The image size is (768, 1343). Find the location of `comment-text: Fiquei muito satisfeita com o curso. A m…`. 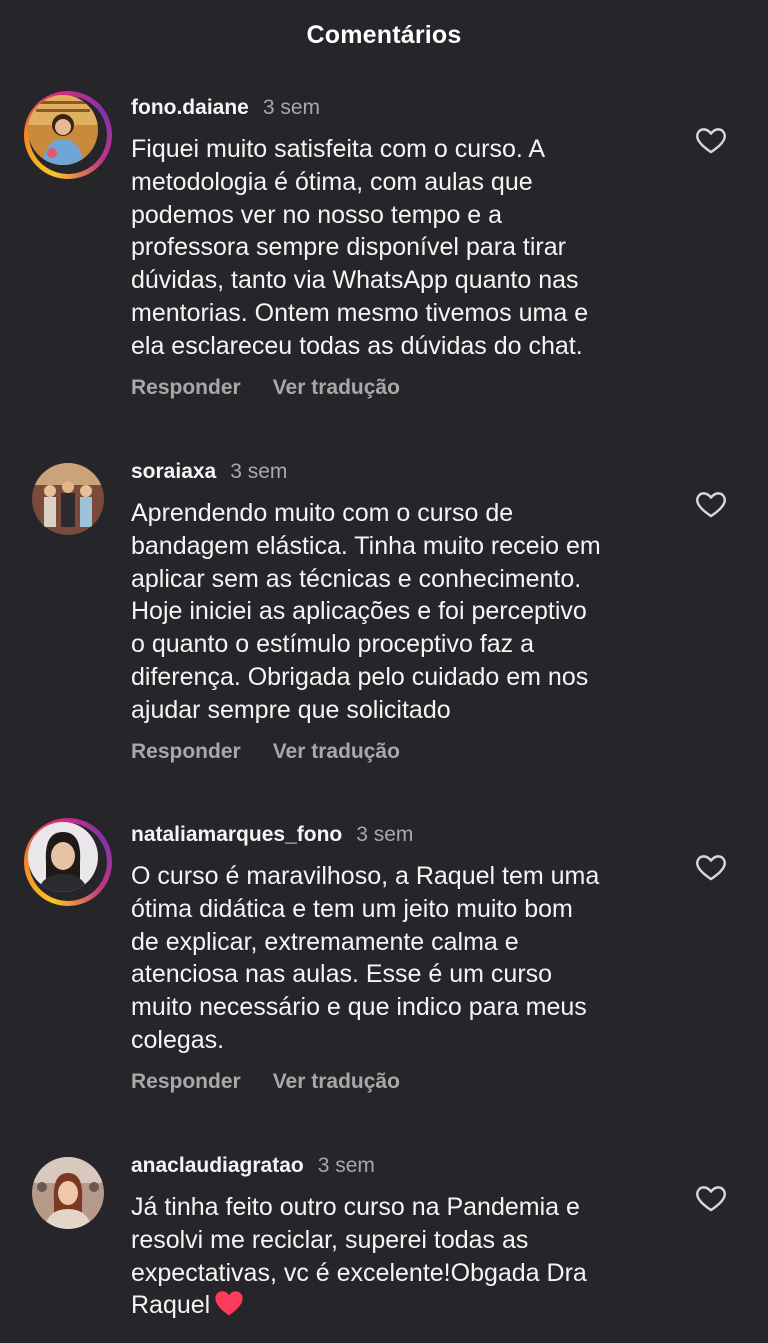

comment-text: Fiquei muito satisfeita com o curso. A m… is located at coordinates (360, 247).